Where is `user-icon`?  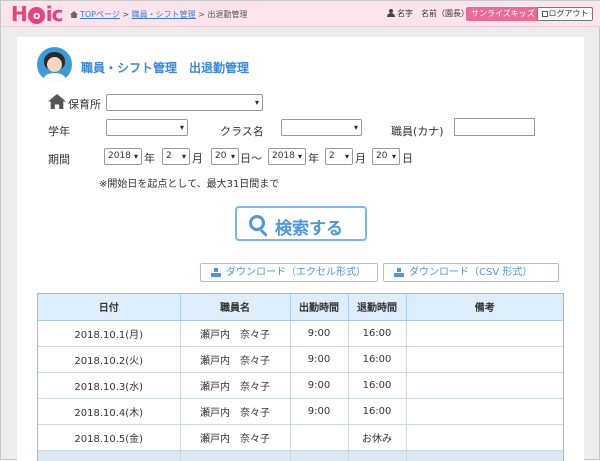
user-icon is located at coordinates (391, 13).